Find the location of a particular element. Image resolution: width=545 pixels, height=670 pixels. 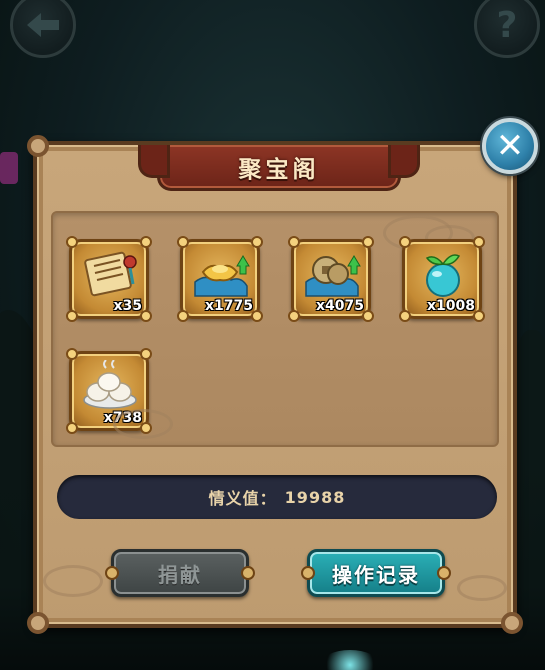

item-count: x35 is located at coordinates (127, 306).